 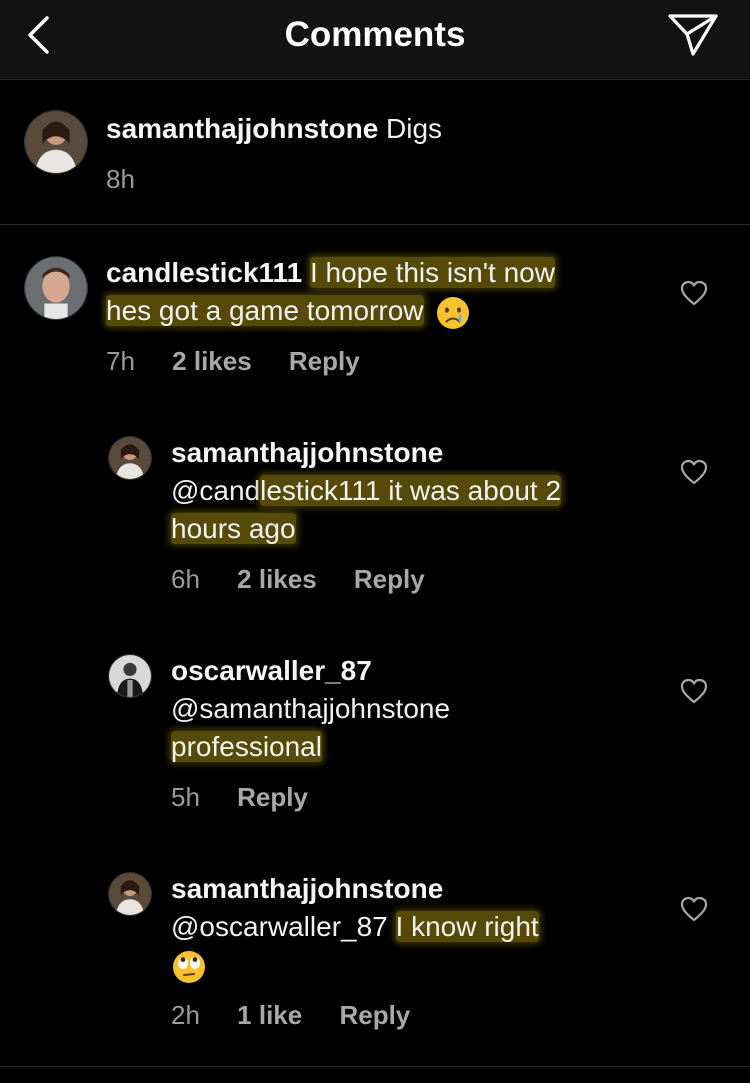 I want to click on comment-time: 7h, so click(x=120, y=361).